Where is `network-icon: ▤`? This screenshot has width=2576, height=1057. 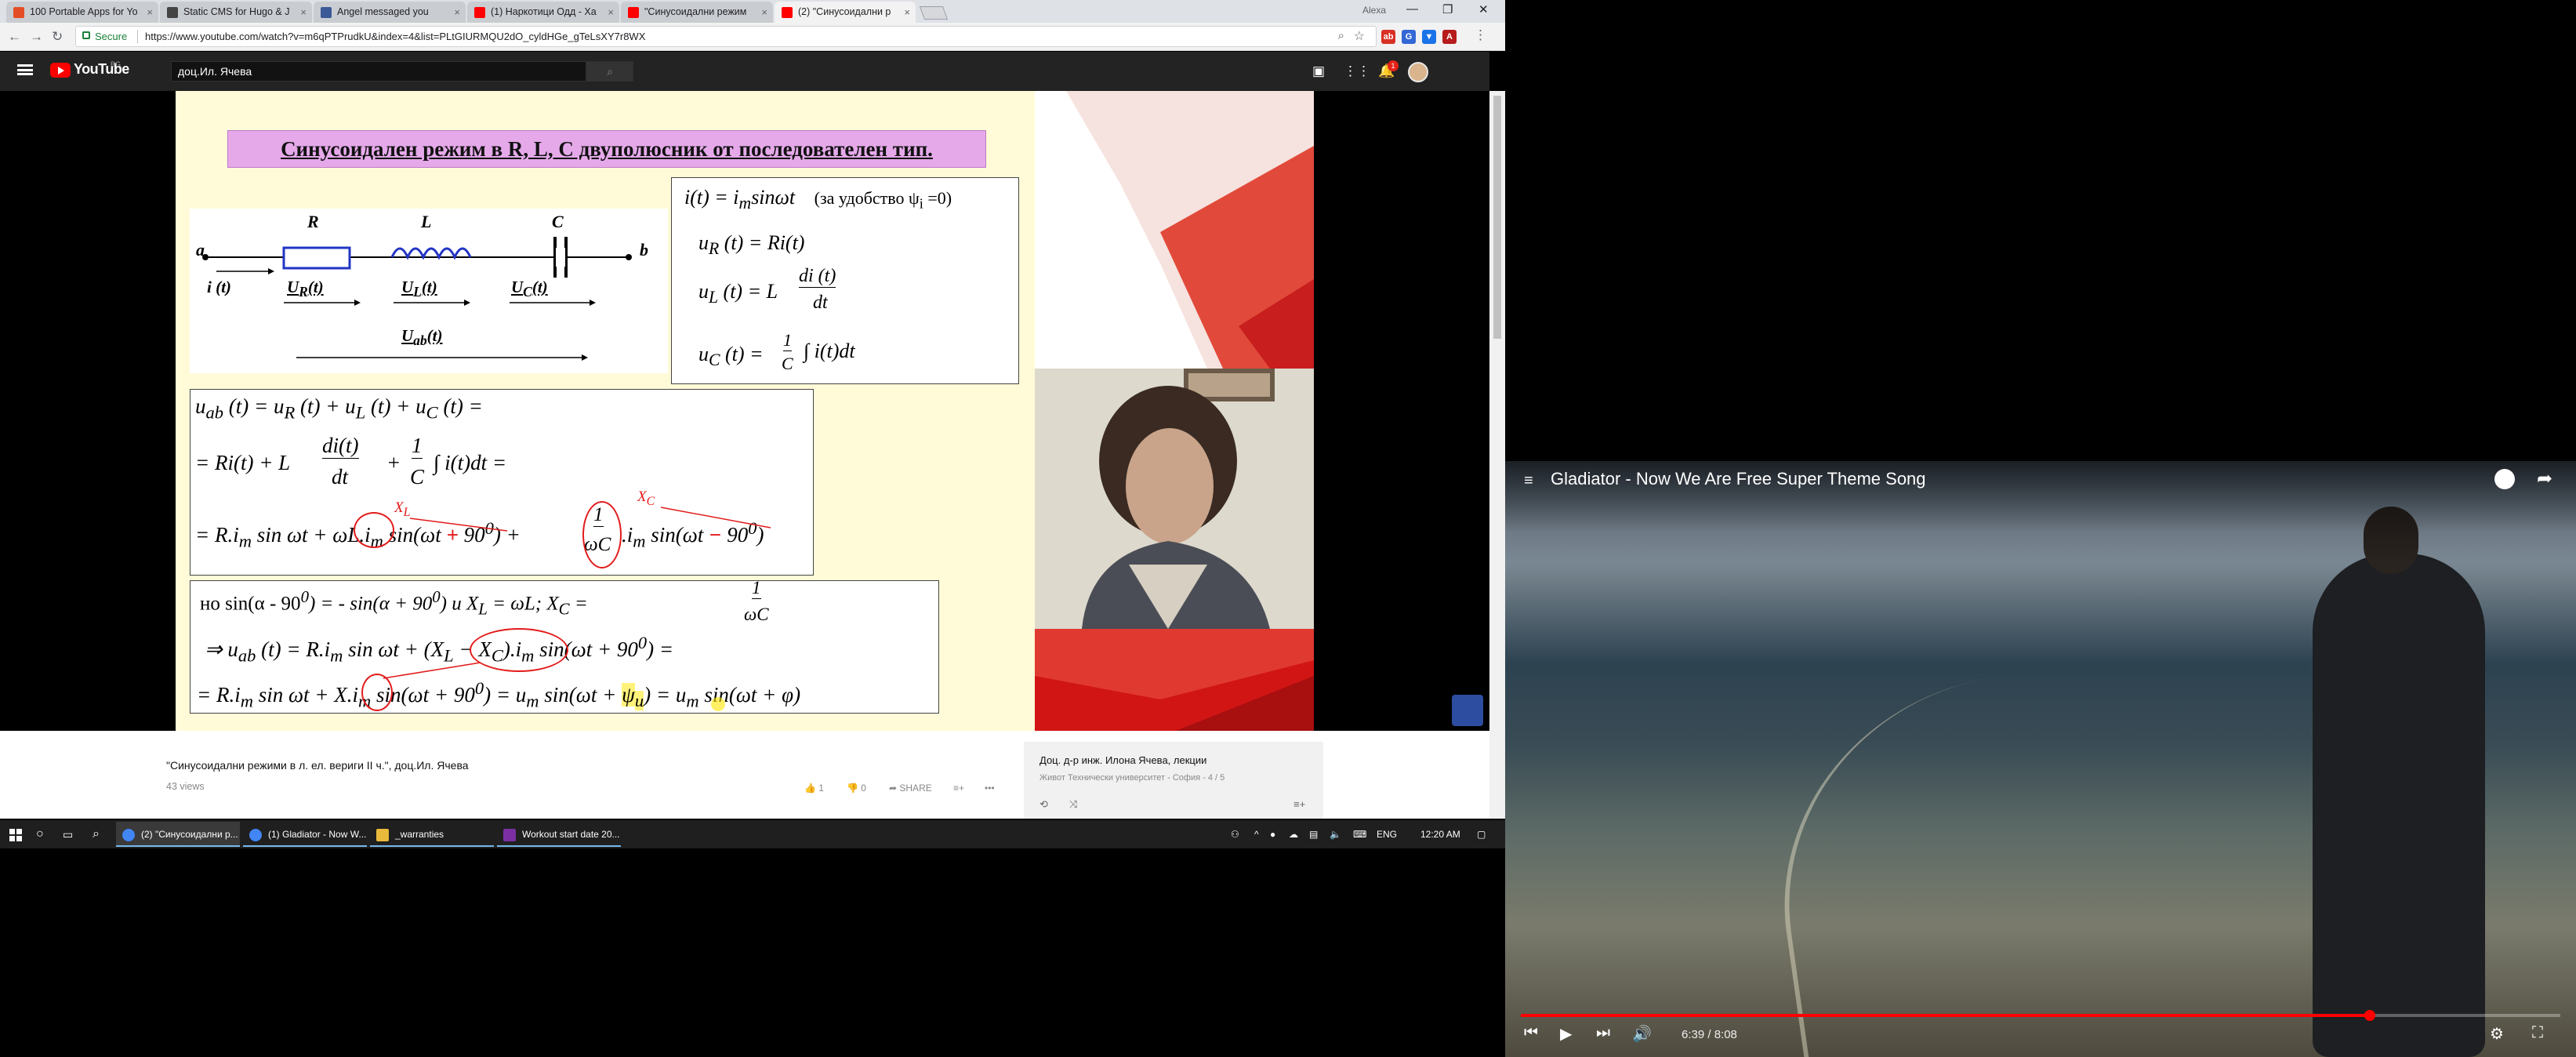
network-icon: ▤ is located at coordinates (1314, 834).